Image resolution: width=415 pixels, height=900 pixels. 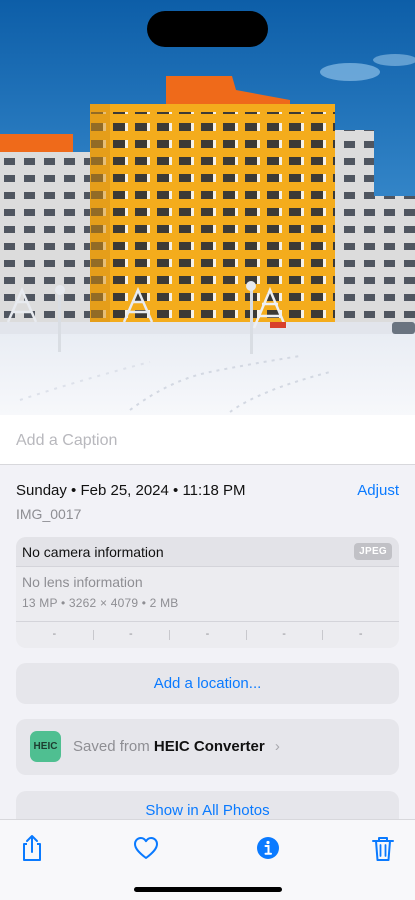 I want to click on delete-button, so click(x=383, y=848).